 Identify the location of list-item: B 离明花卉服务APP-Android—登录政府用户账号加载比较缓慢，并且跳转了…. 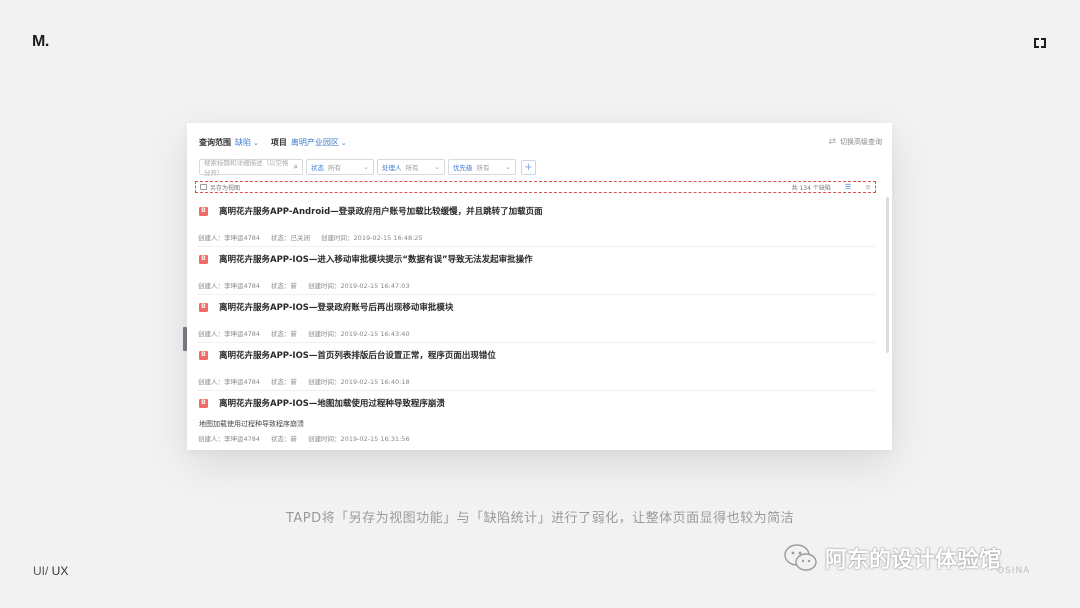
(536, 223).